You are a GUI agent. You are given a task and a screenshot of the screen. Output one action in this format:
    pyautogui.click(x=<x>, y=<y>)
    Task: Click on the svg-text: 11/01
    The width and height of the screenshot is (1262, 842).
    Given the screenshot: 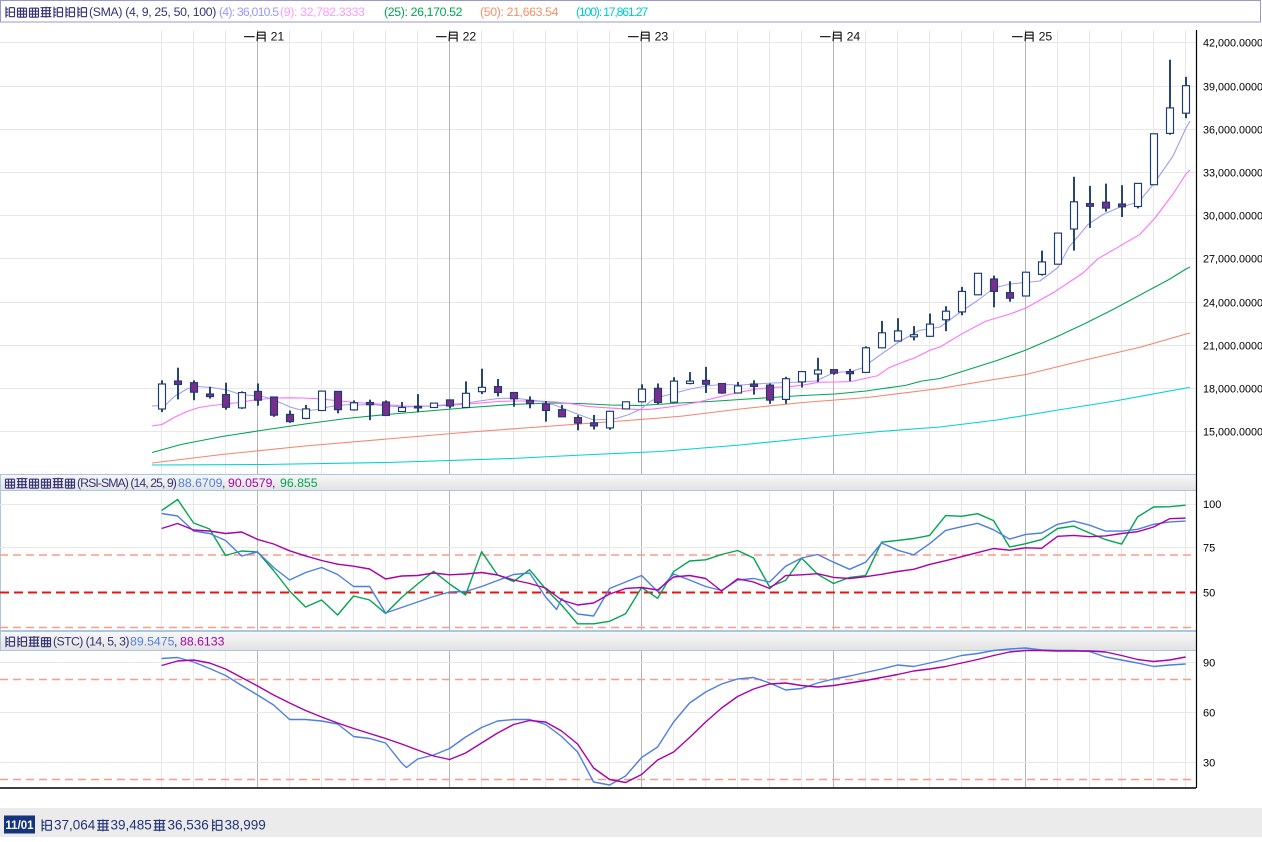 What is the action you would take?
    pyautogui.click(x=19, y=826)
    